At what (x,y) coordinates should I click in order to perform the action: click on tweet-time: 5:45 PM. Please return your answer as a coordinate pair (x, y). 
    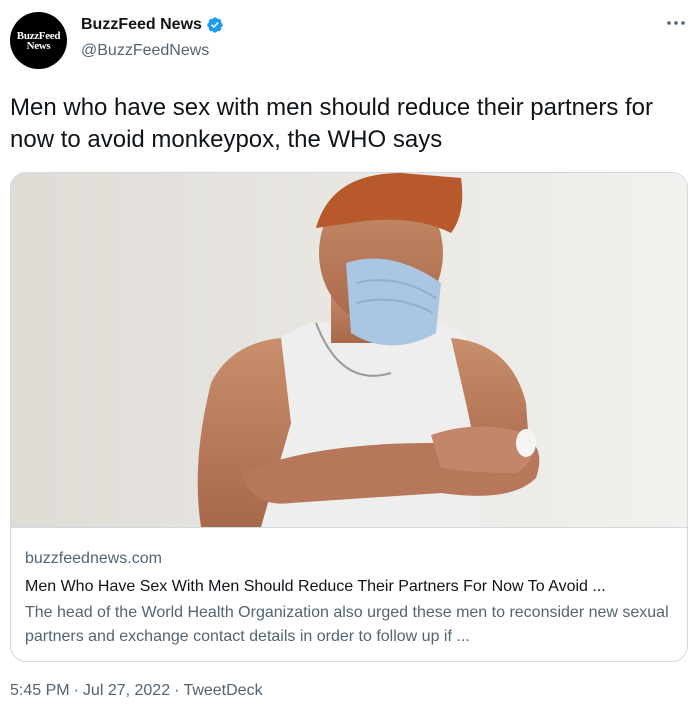
    Looking at the image, I should click on (40, 691).